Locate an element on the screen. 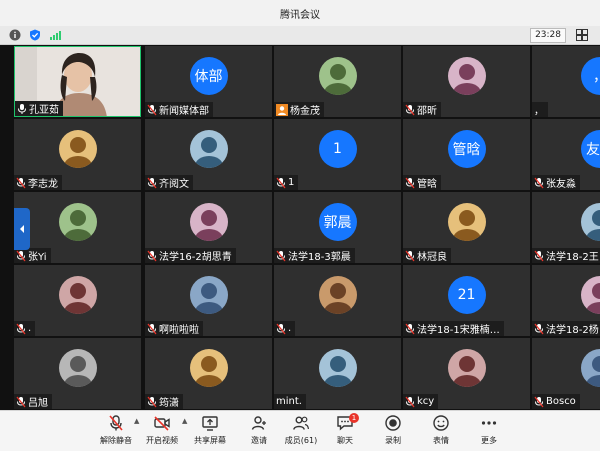 The image size is (600, 451). avatar: ， is located at coordinates (590, 76).